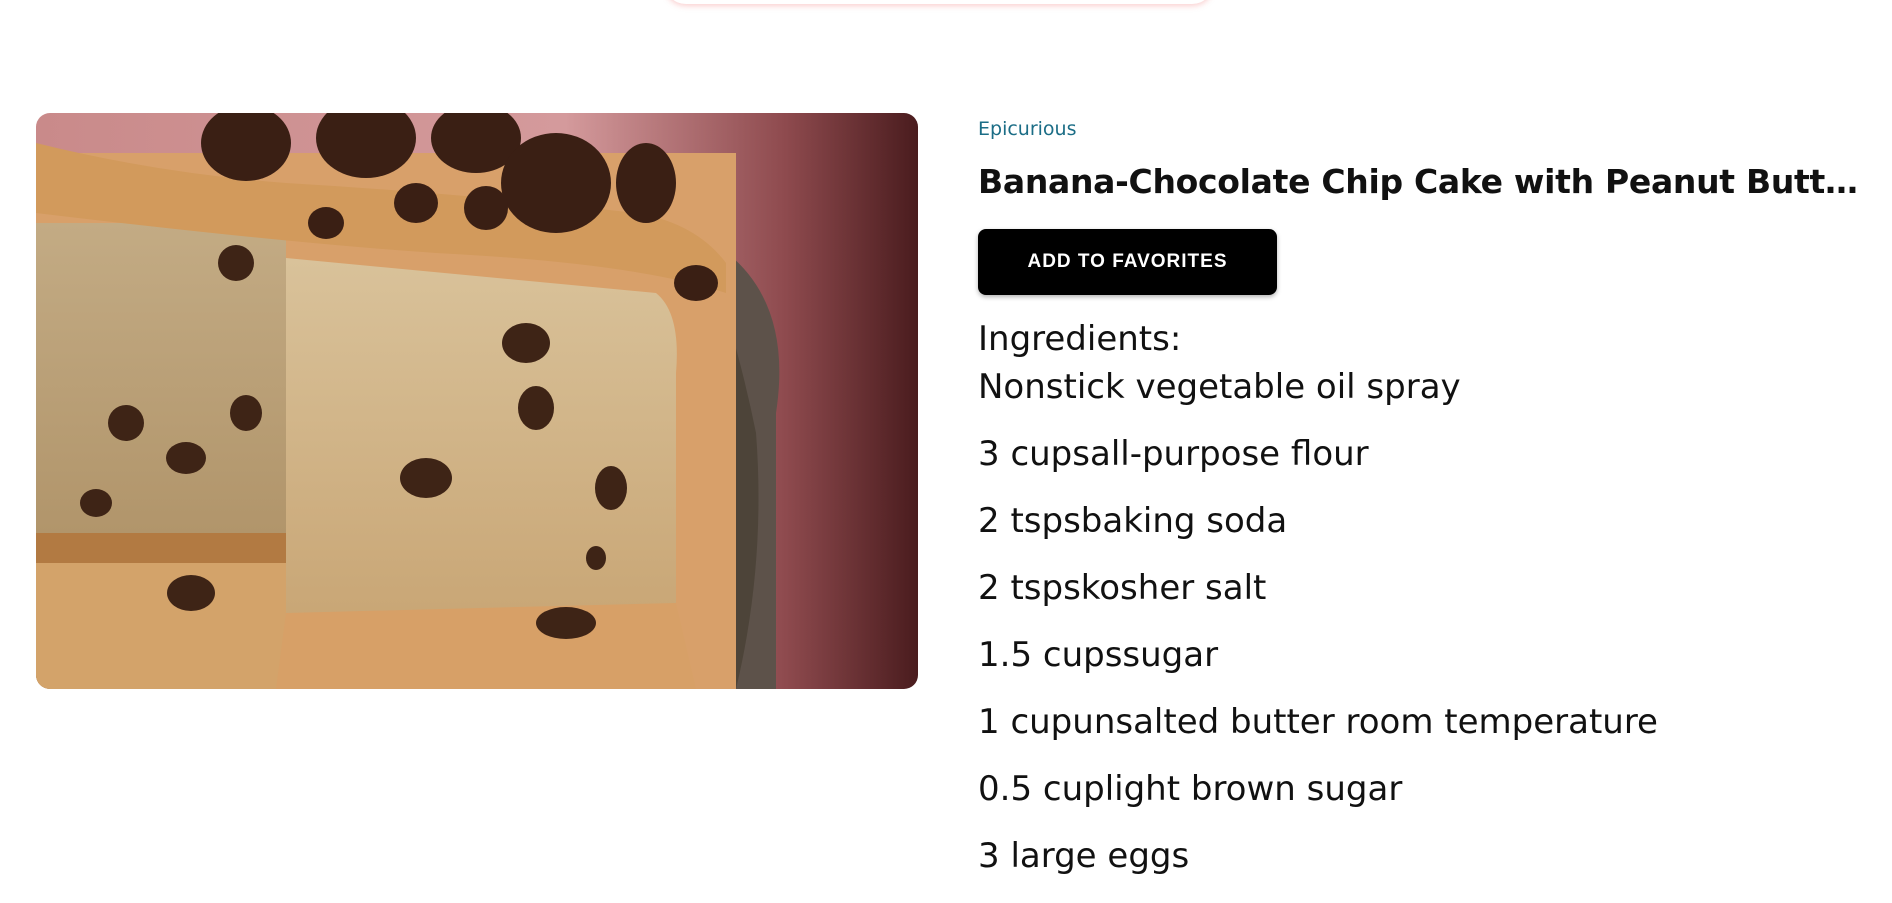 This screenshot has width=1892, height=903. What do you see at coordinates (1219, 387) in the screenshot?
I see `ingredient-item: Nonstick vegetable oil spray` at bounding box center [1219, 387].